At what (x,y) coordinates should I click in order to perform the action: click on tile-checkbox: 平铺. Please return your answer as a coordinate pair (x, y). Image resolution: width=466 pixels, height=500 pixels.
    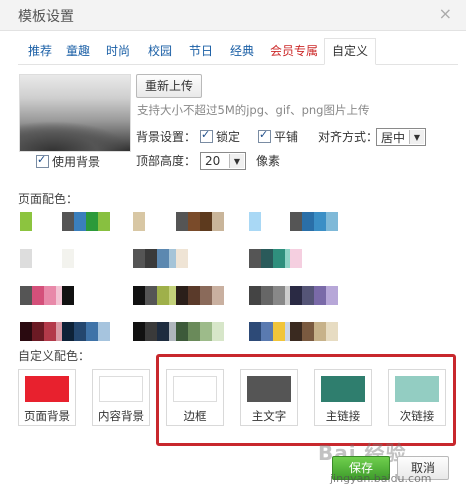
    Looking at the image, I should click on (278, 136).